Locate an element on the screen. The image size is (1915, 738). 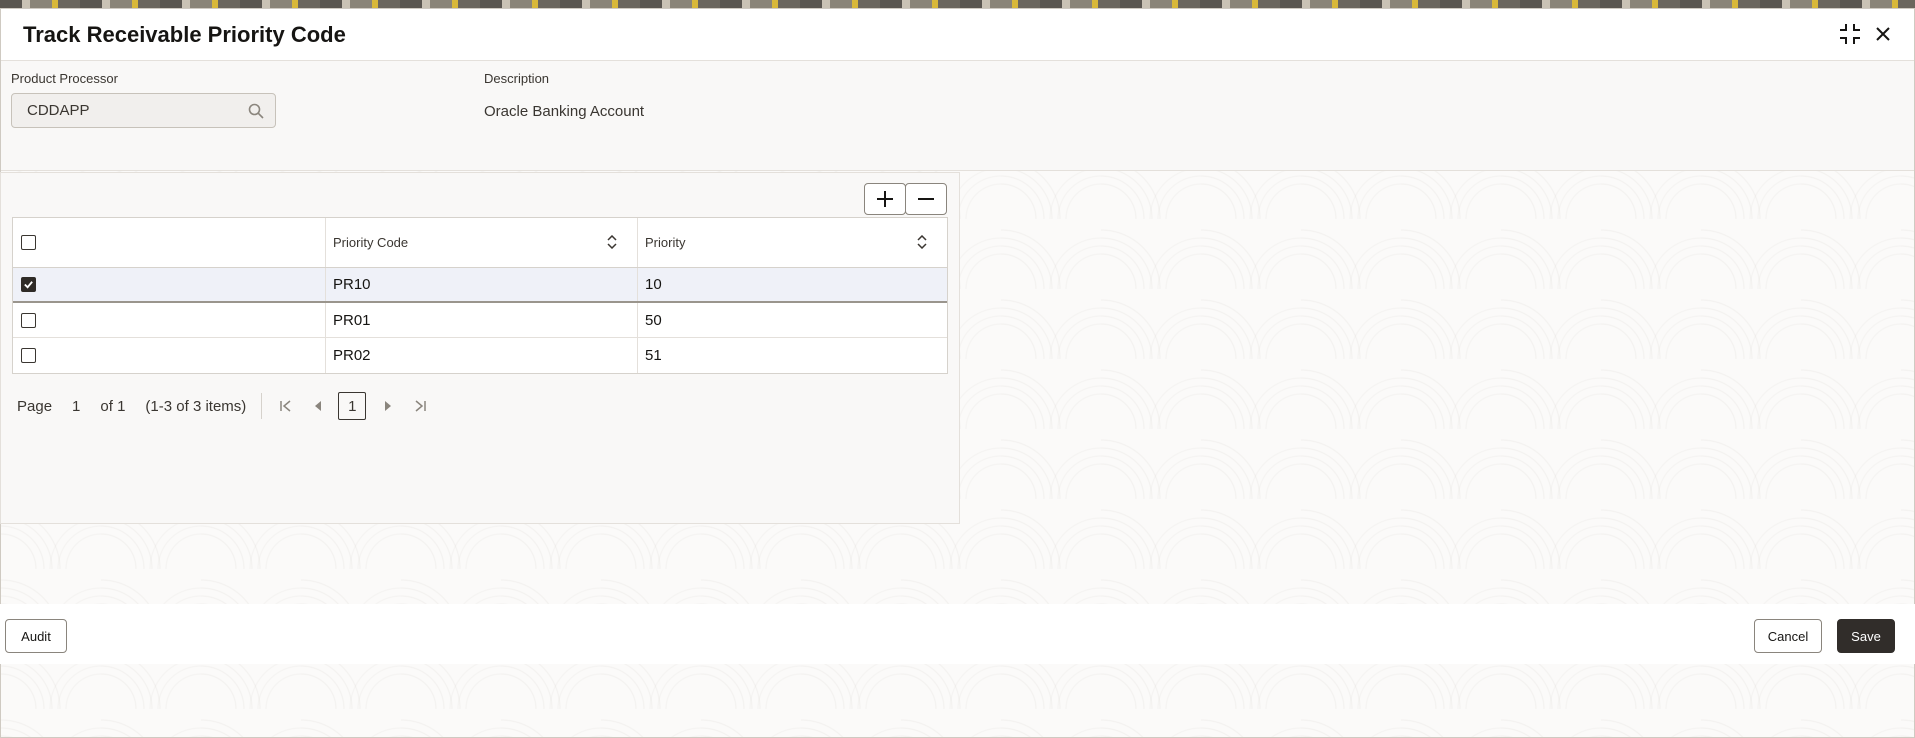
column-header-priority: Priority is located at coordinates (792, 242).